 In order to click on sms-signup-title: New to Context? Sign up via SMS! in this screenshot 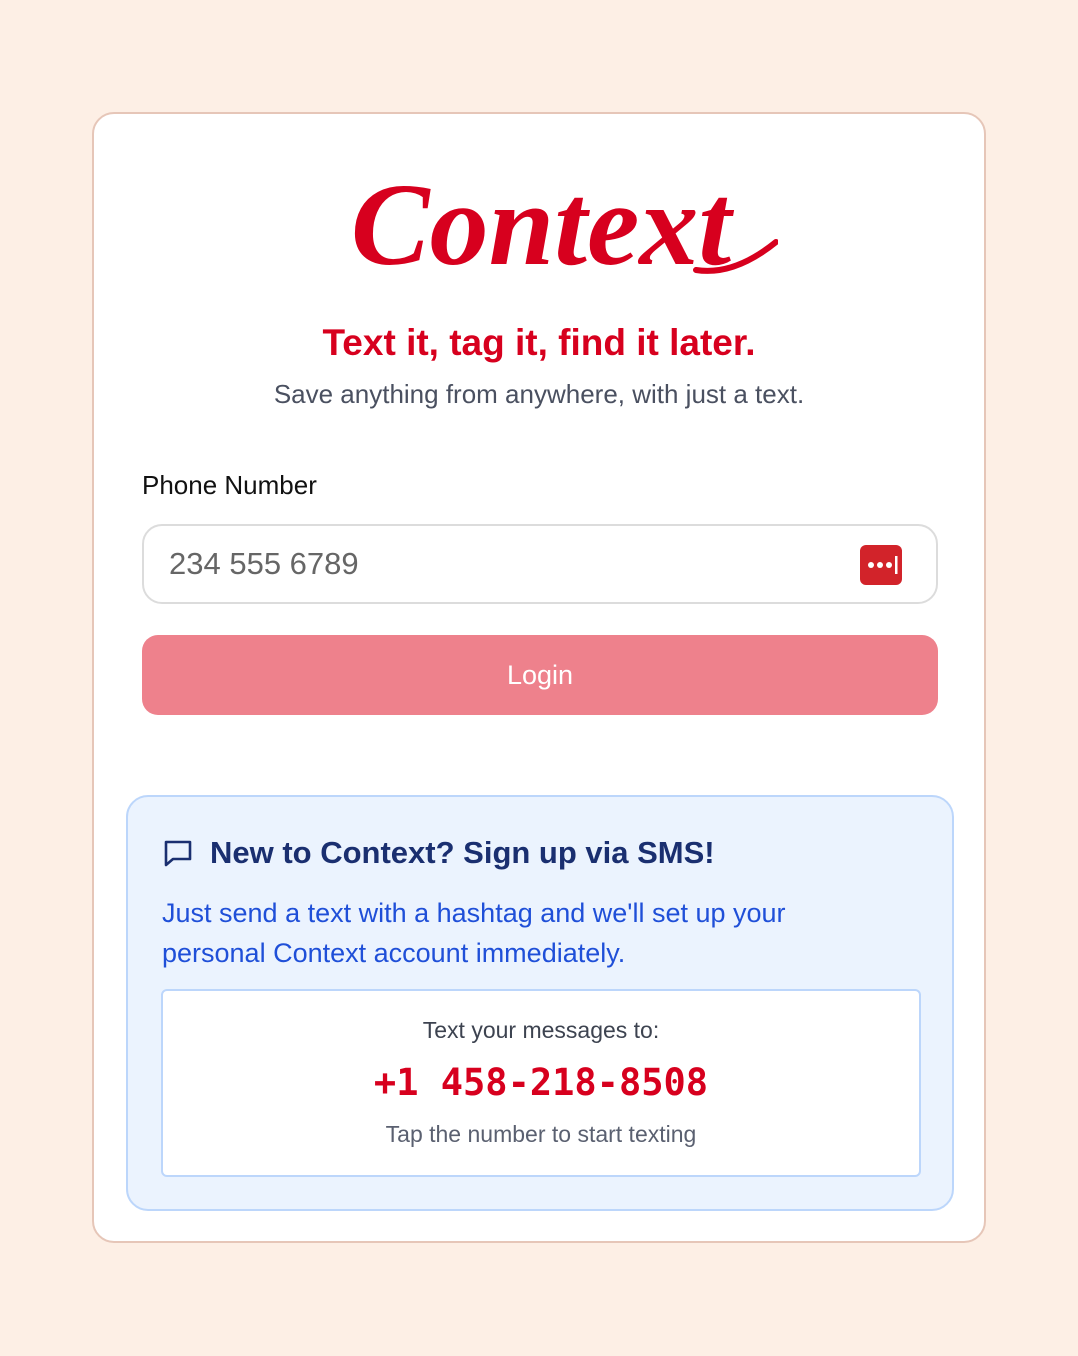, I will do `click(462, 852)`.